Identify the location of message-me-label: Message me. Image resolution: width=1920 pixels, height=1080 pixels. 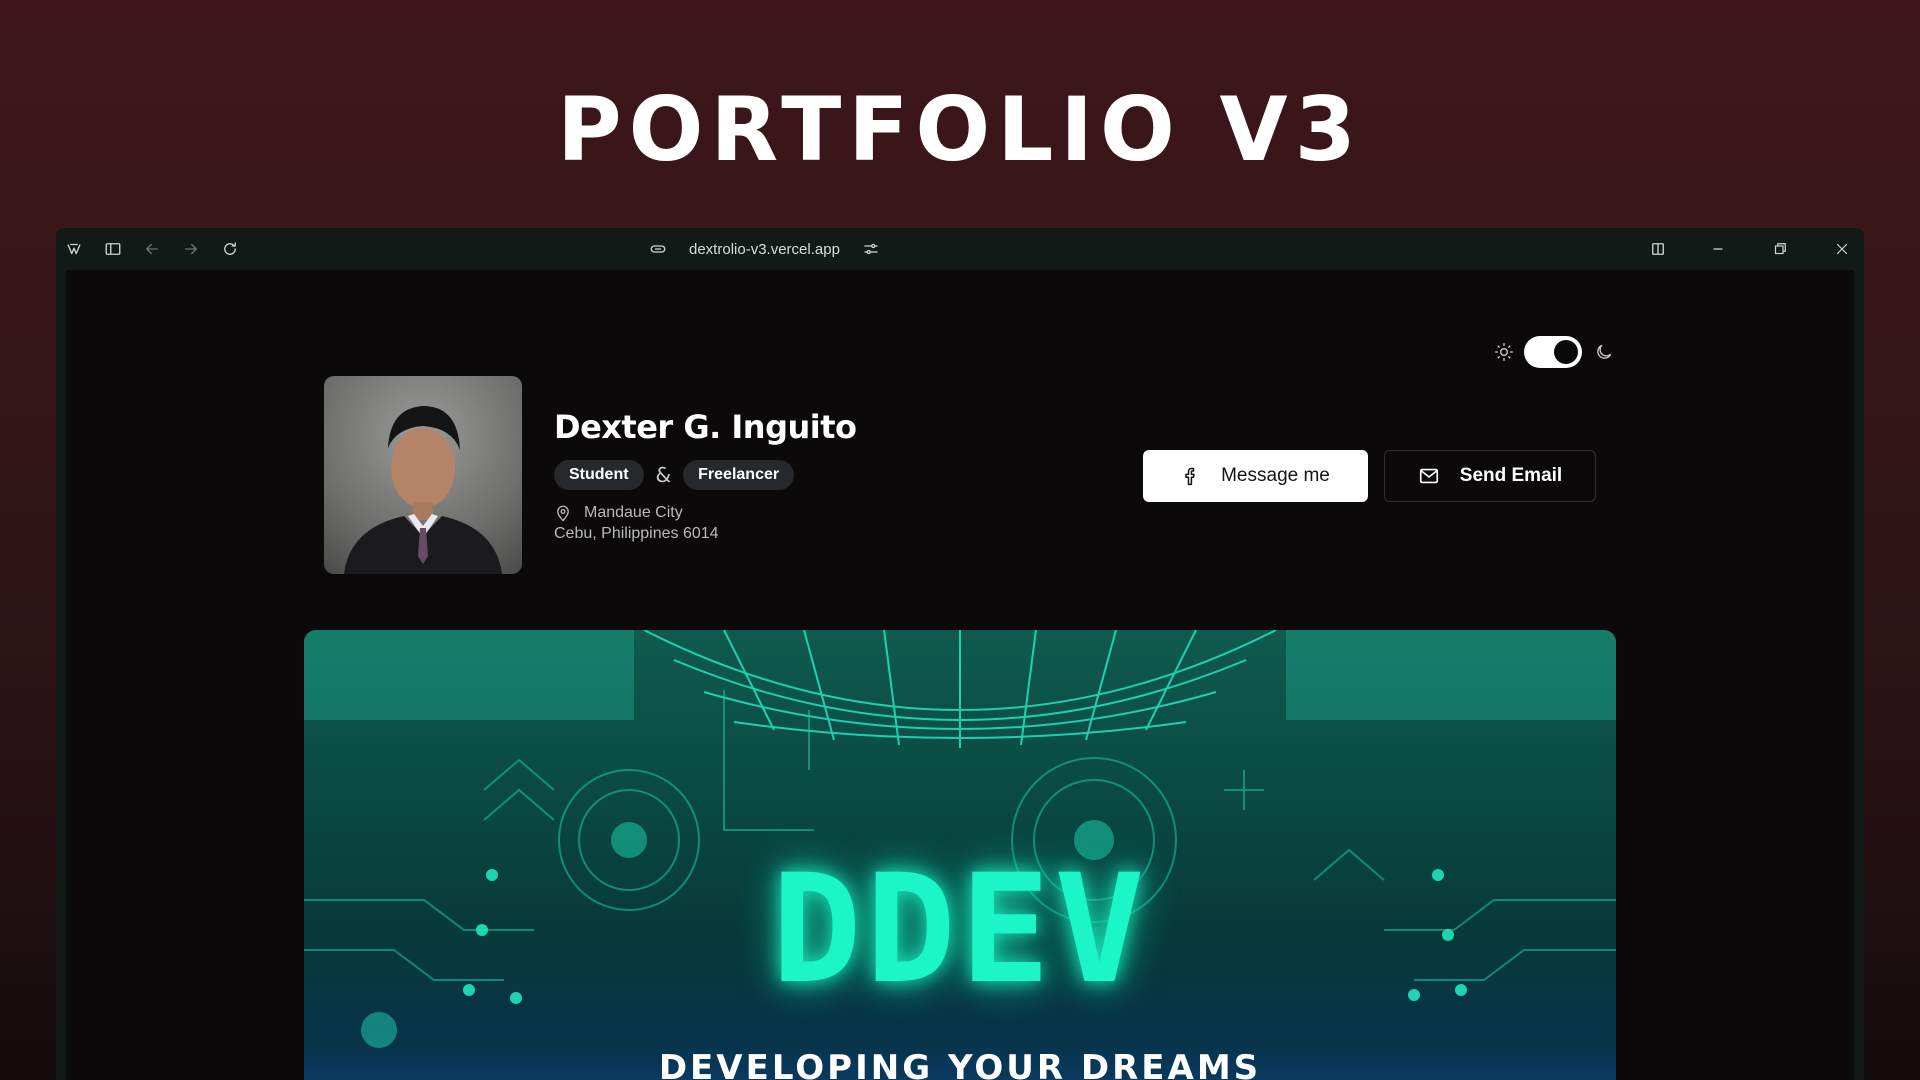
(1275, 475).